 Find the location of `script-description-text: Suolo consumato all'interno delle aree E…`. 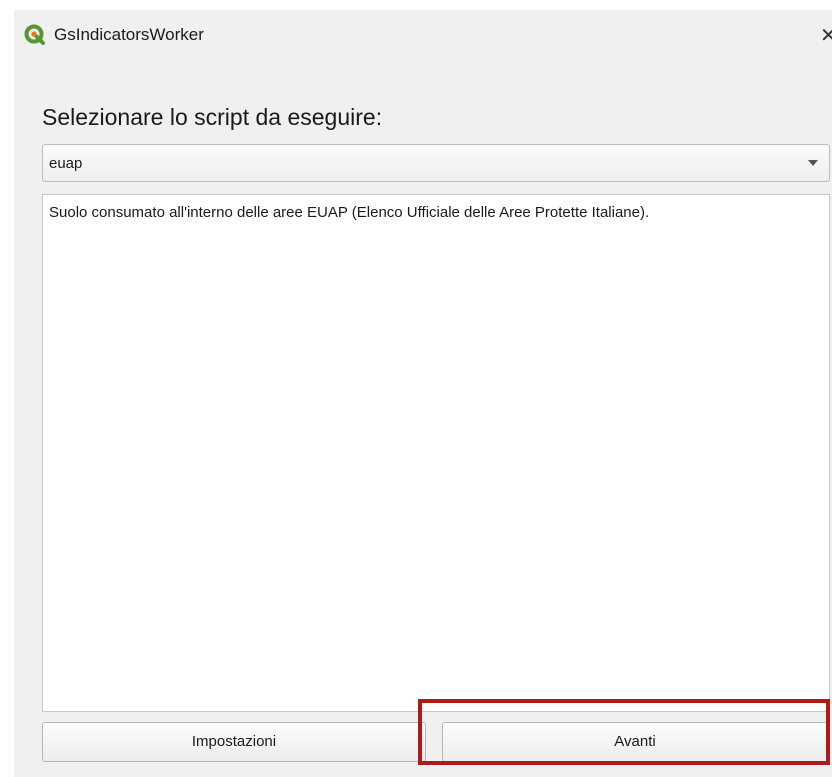

script-description-text: Suolo consumato all'interno delle aree E… is located at coordinates (349, 212).